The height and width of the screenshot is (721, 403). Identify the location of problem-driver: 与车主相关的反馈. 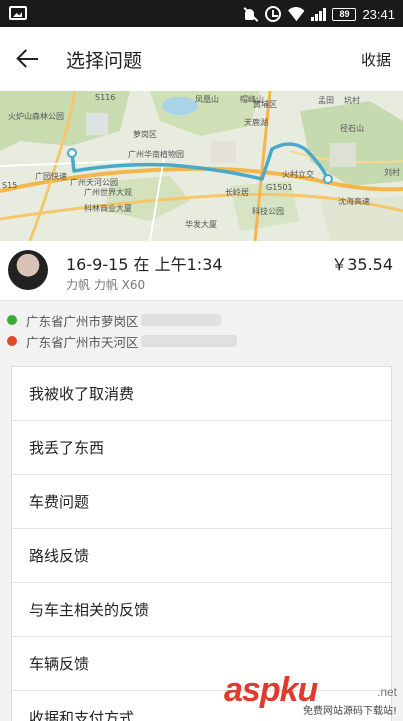
(201, 610).